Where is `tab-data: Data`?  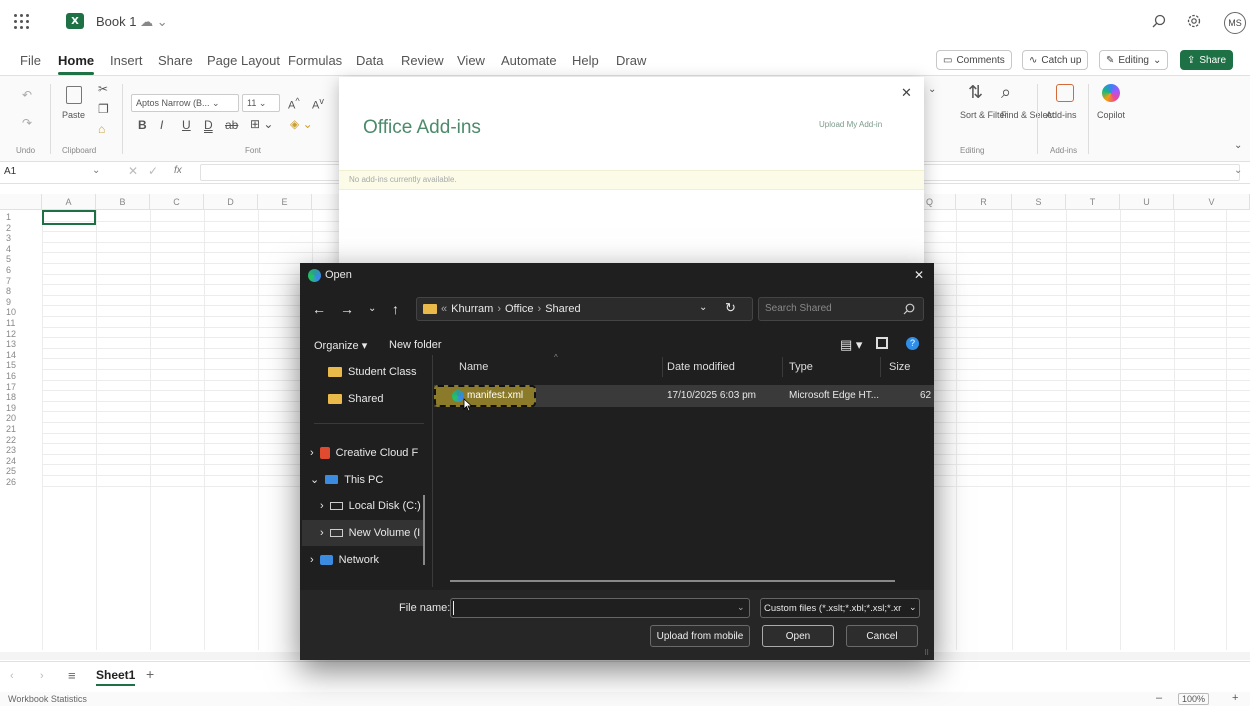 tab-data: Data is located at coordinates (369, 60).